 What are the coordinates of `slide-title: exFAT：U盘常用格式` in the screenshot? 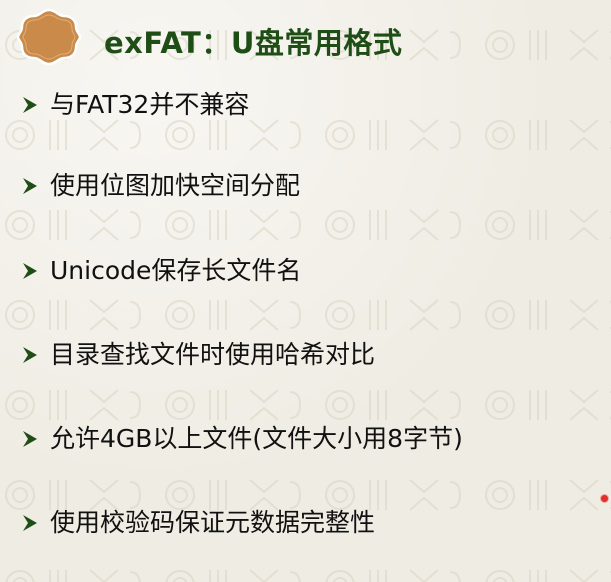 It's located at (253, 43).